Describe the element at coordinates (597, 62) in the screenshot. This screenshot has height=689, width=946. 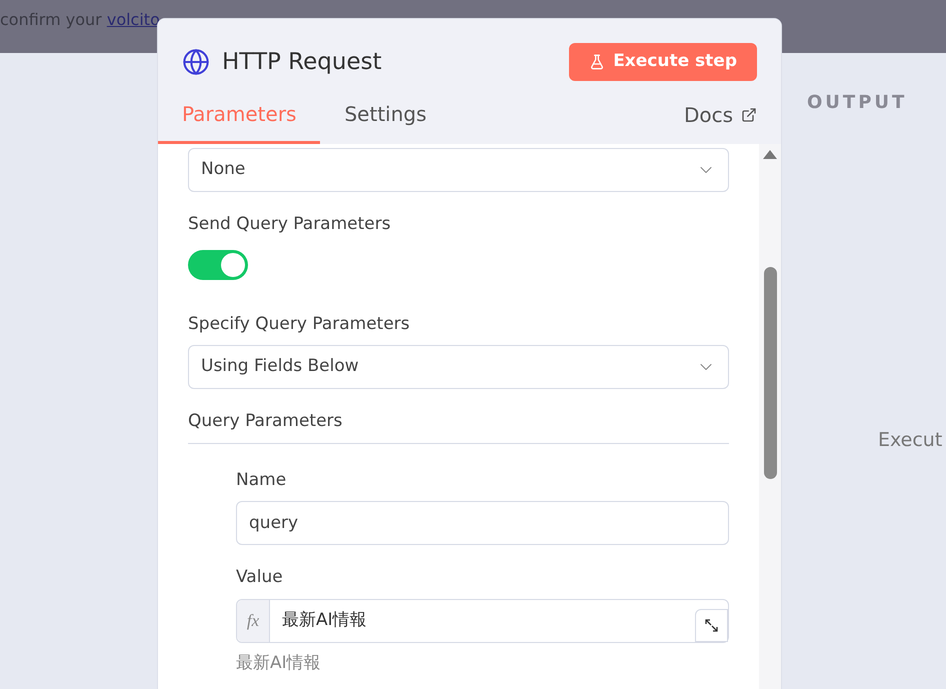
I see `flask-icon` at that location.